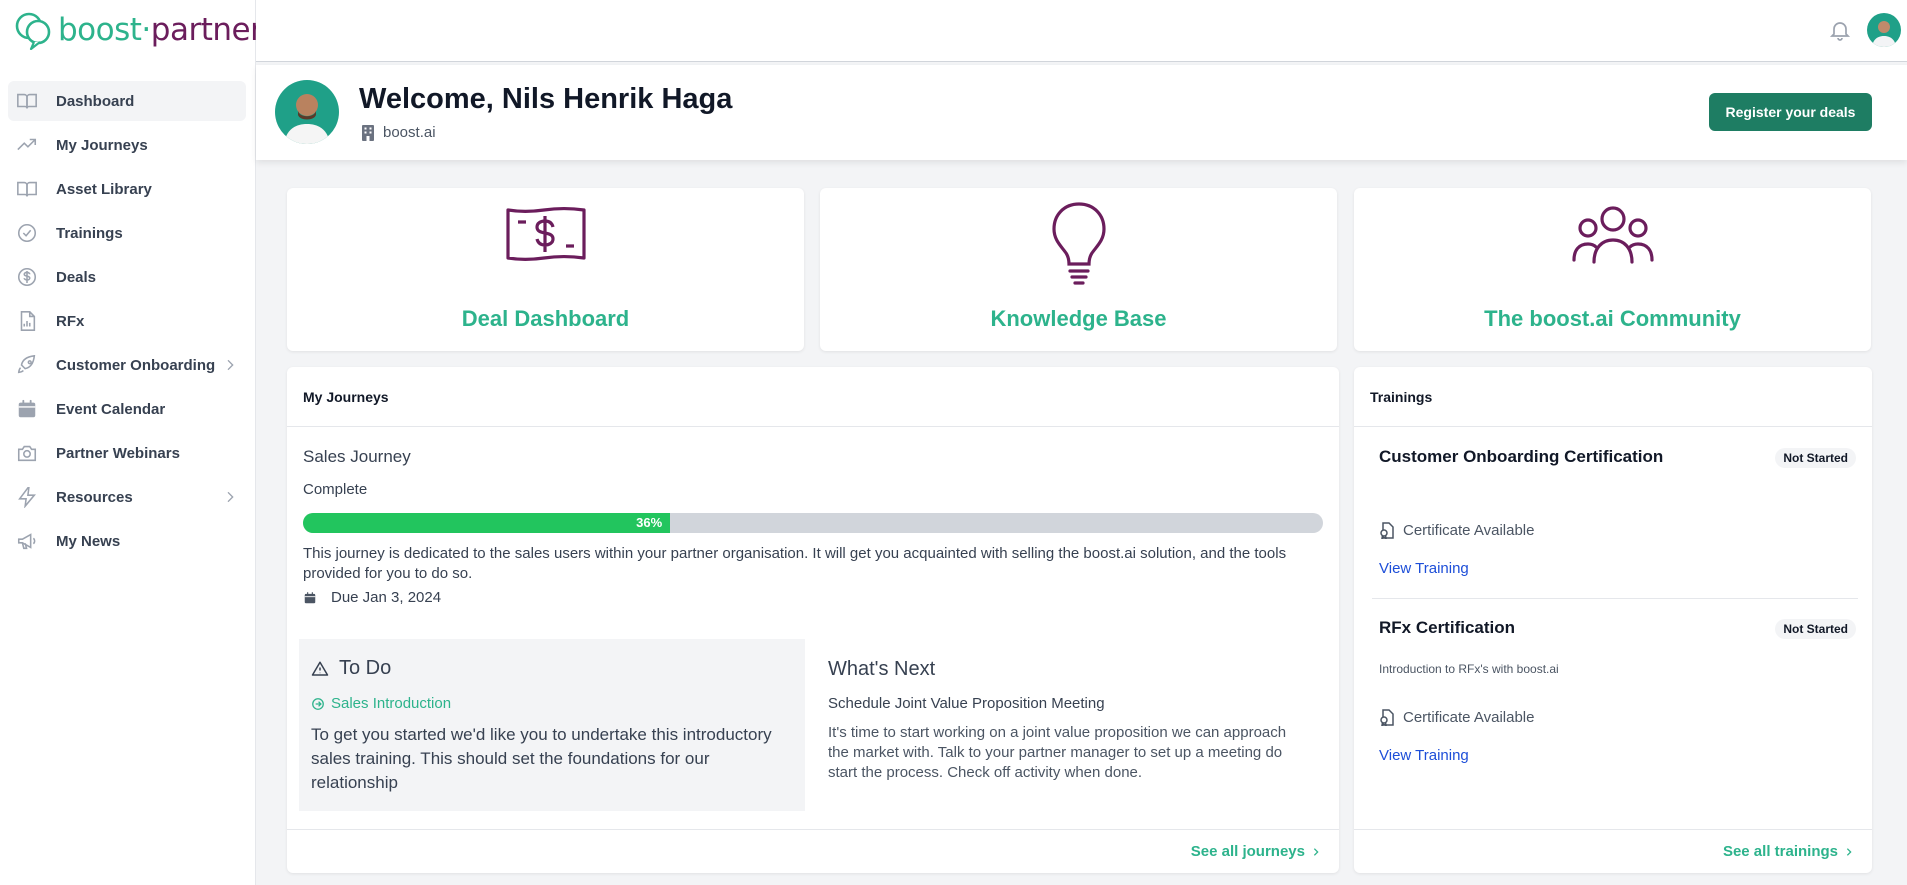  I want to click on community-card: The boost.ai Community, so click(1612, 269).